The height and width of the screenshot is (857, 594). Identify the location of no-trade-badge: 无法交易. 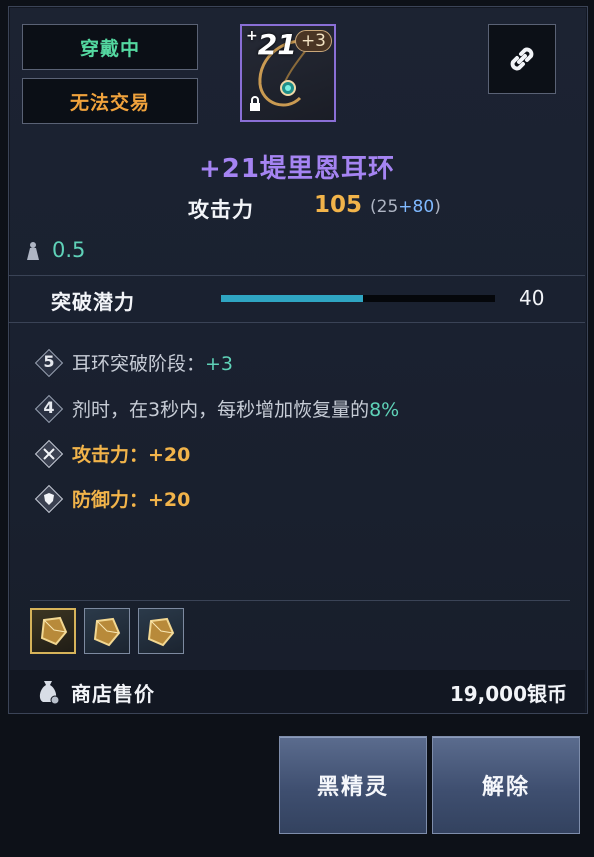
(110, 101).